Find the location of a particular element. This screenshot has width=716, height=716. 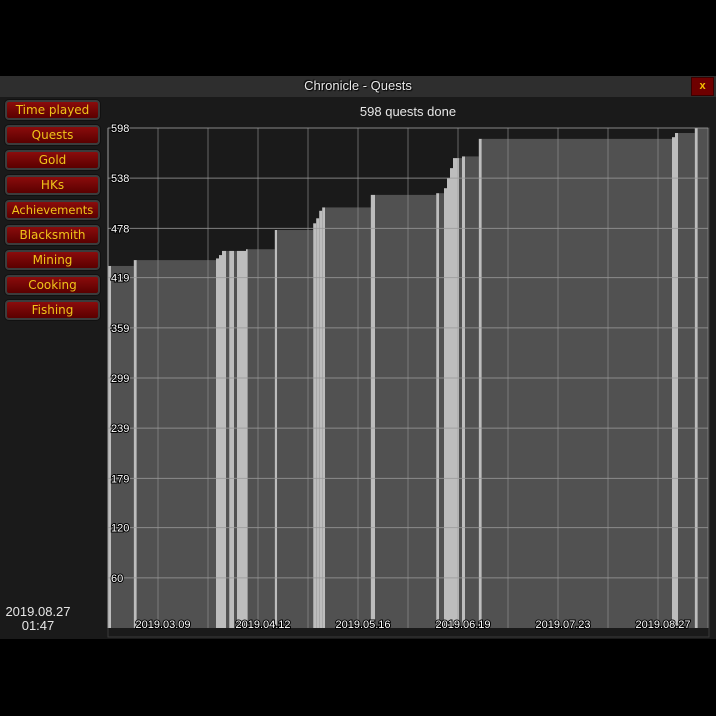

y-tick-label-7: 478 is located at coordinates (120, 229).